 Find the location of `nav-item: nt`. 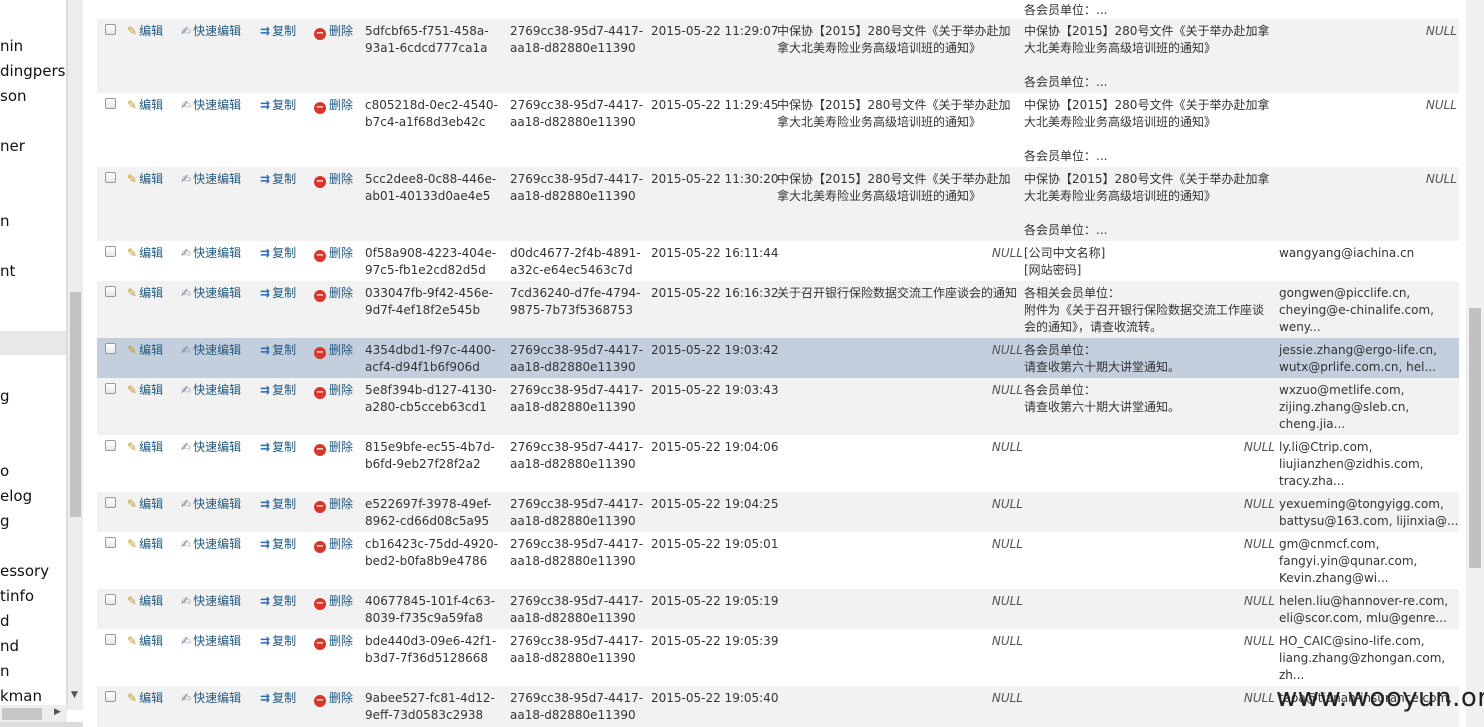

nav-item: nt is located at coordinates (7, 271).